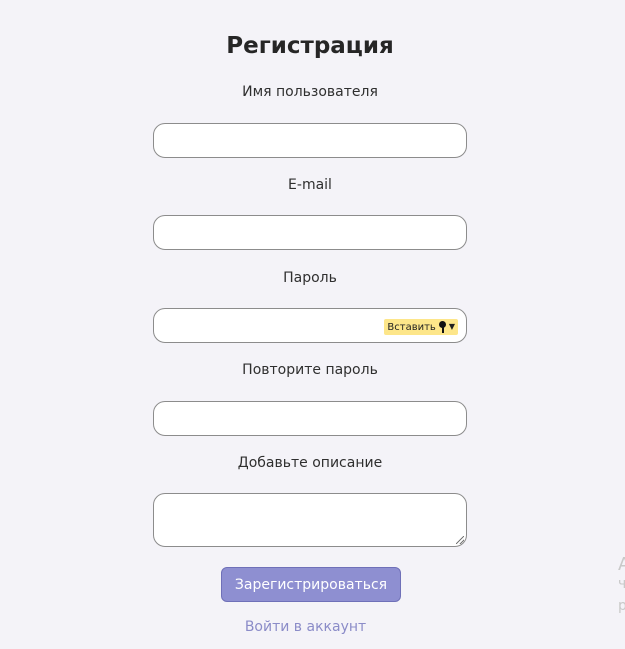 This screenshot has width=625, height=649. What do you see at coordinates (442, 327) in the screenshot?
I see `key-icon` at bounding box center [442, 327].